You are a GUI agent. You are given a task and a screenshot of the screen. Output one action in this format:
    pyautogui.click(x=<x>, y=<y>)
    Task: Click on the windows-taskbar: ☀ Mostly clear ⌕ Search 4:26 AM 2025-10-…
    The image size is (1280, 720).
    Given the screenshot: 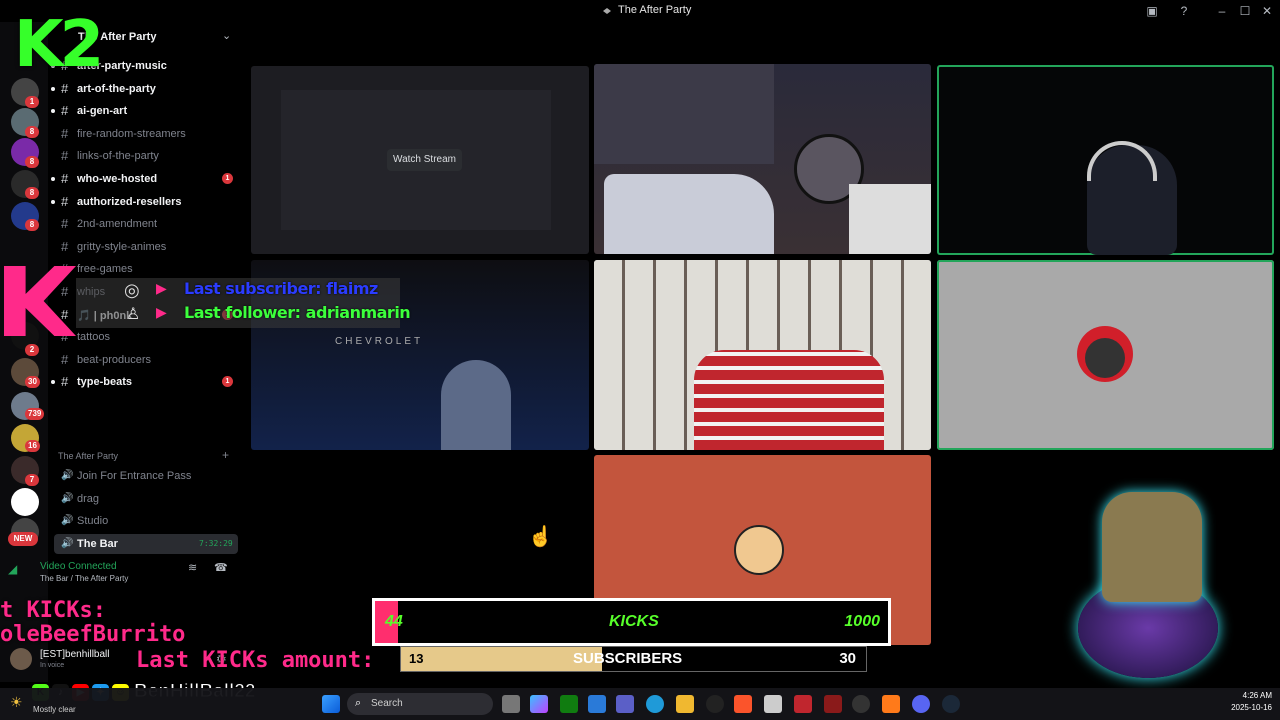 What is the action you would take?
    pyautogui.click(x=640, y=704)
    